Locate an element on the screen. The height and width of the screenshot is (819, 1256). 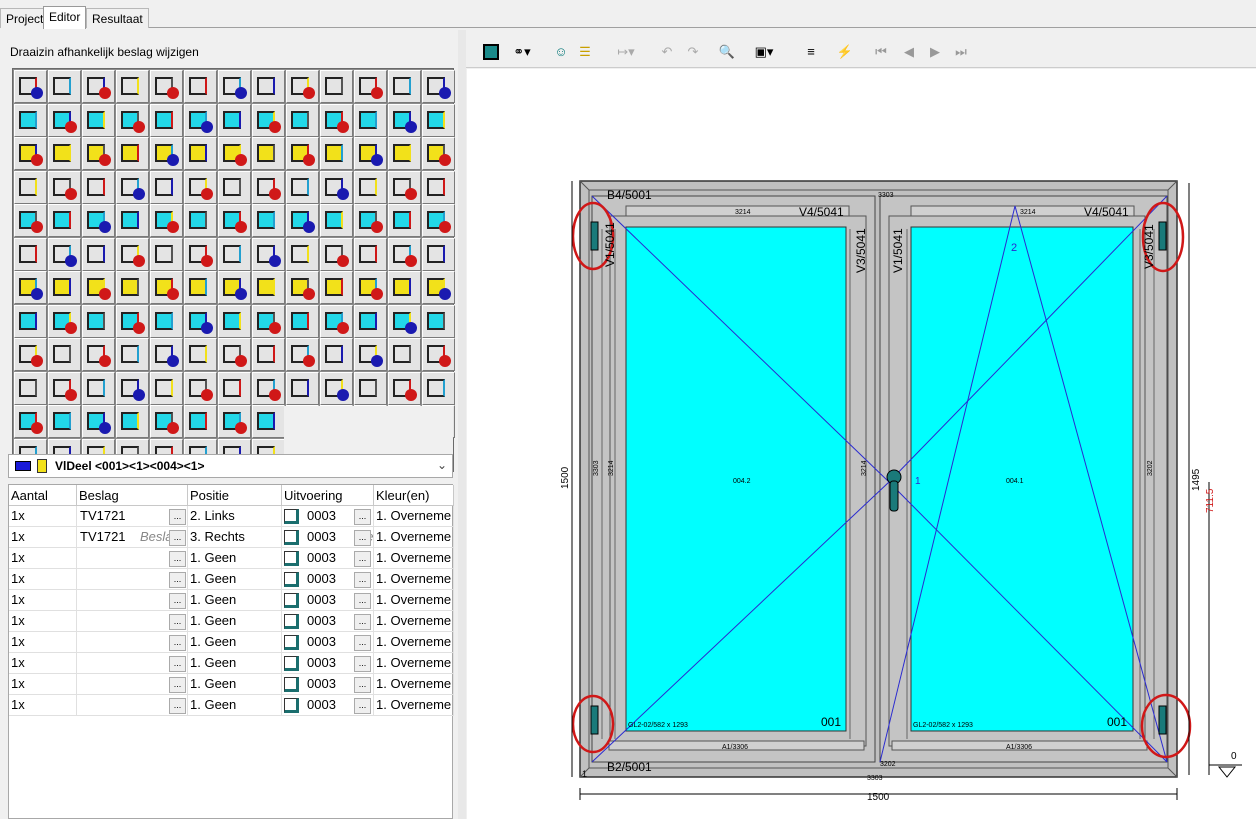
align-left-icon: ≡ is located at coordinates (811, 52).